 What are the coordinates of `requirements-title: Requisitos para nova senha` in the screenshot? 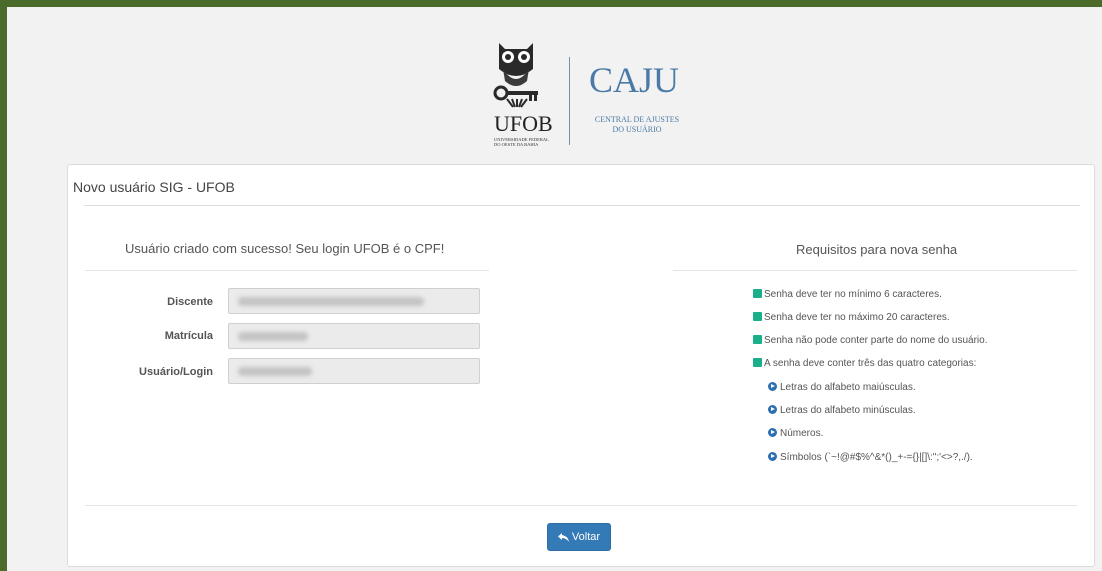 It's located at (877, 249).